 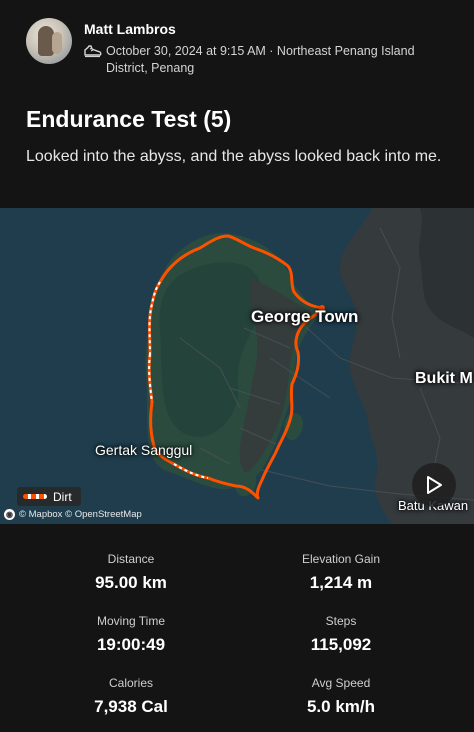 What do you see at coordinates (341, 572) in the screenshot?
I see `stat-elevation-gain: Elevation Gain 1,214 m` at bounding box center [341, 572].